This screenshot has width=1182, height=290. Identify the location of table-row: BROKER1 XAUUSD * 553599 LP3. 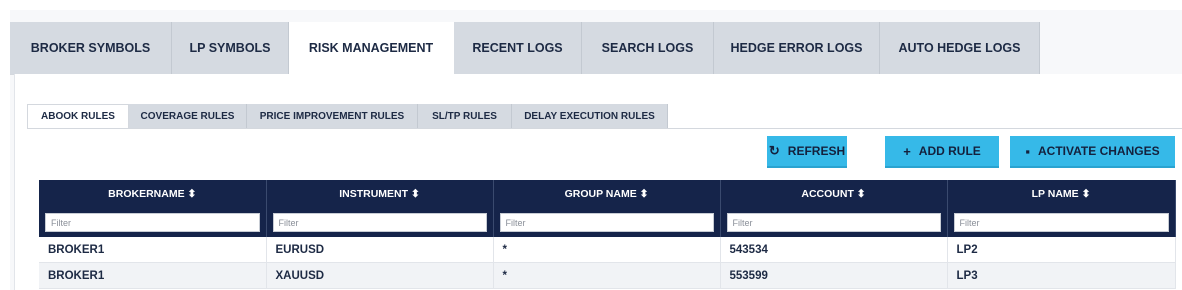
(607, 275).